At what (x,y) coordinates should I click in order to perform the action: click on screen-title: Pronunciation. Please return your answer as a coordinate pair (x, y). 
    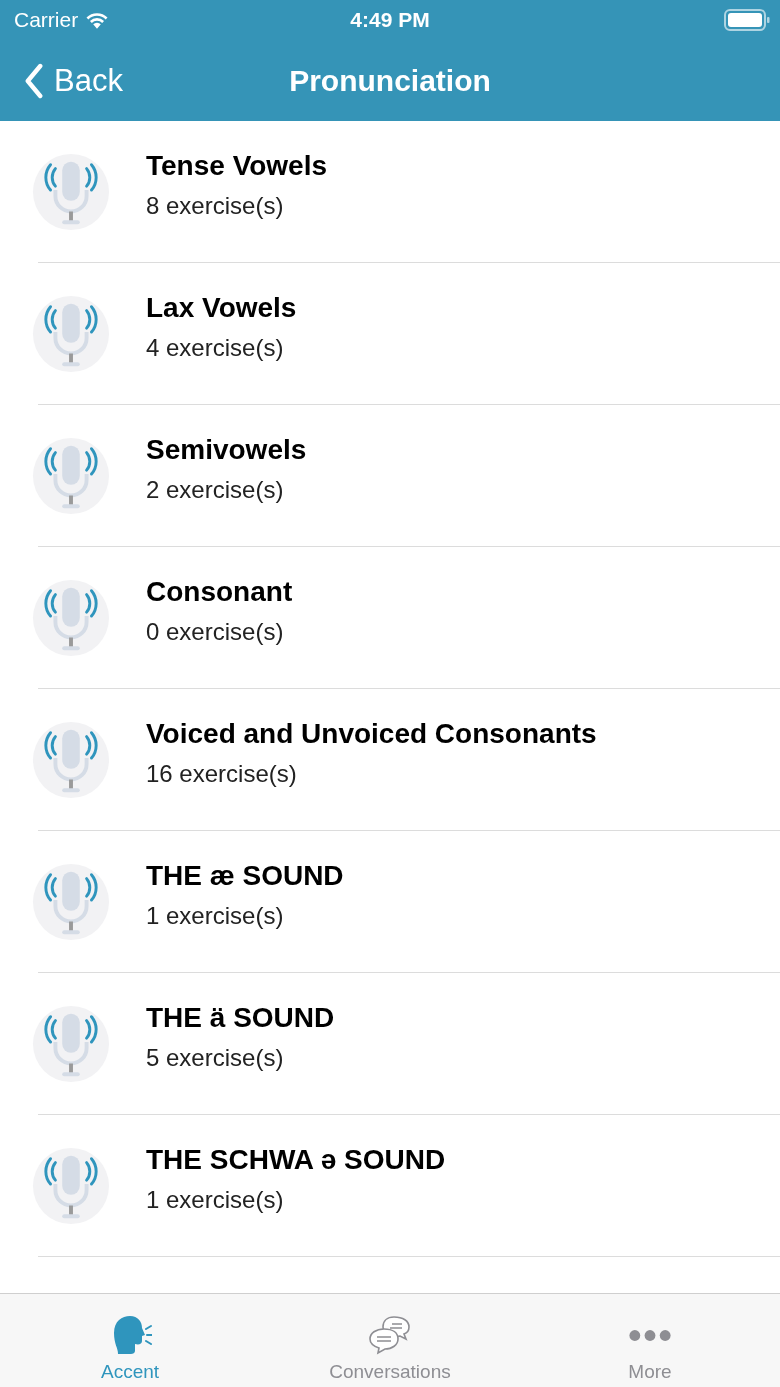
    Looking at the image, I should click on (390, 80).